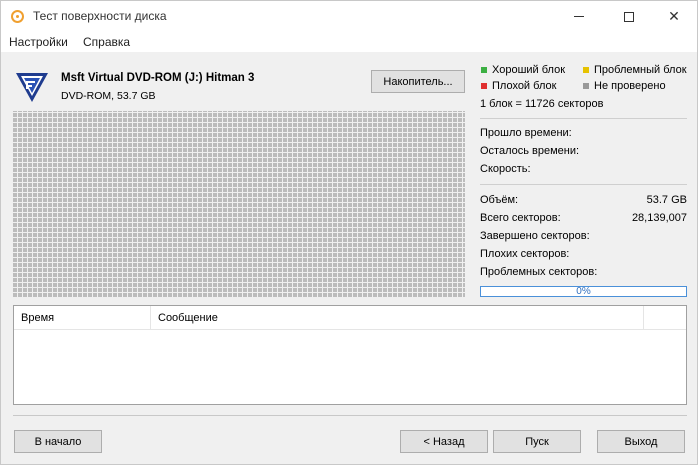 Image resolution: width=698 pixels, height=465 pixels. Describe the element at coordinates (100, 16) in the screenshot. I see `window-title: Тест поверхности диска` at that location.